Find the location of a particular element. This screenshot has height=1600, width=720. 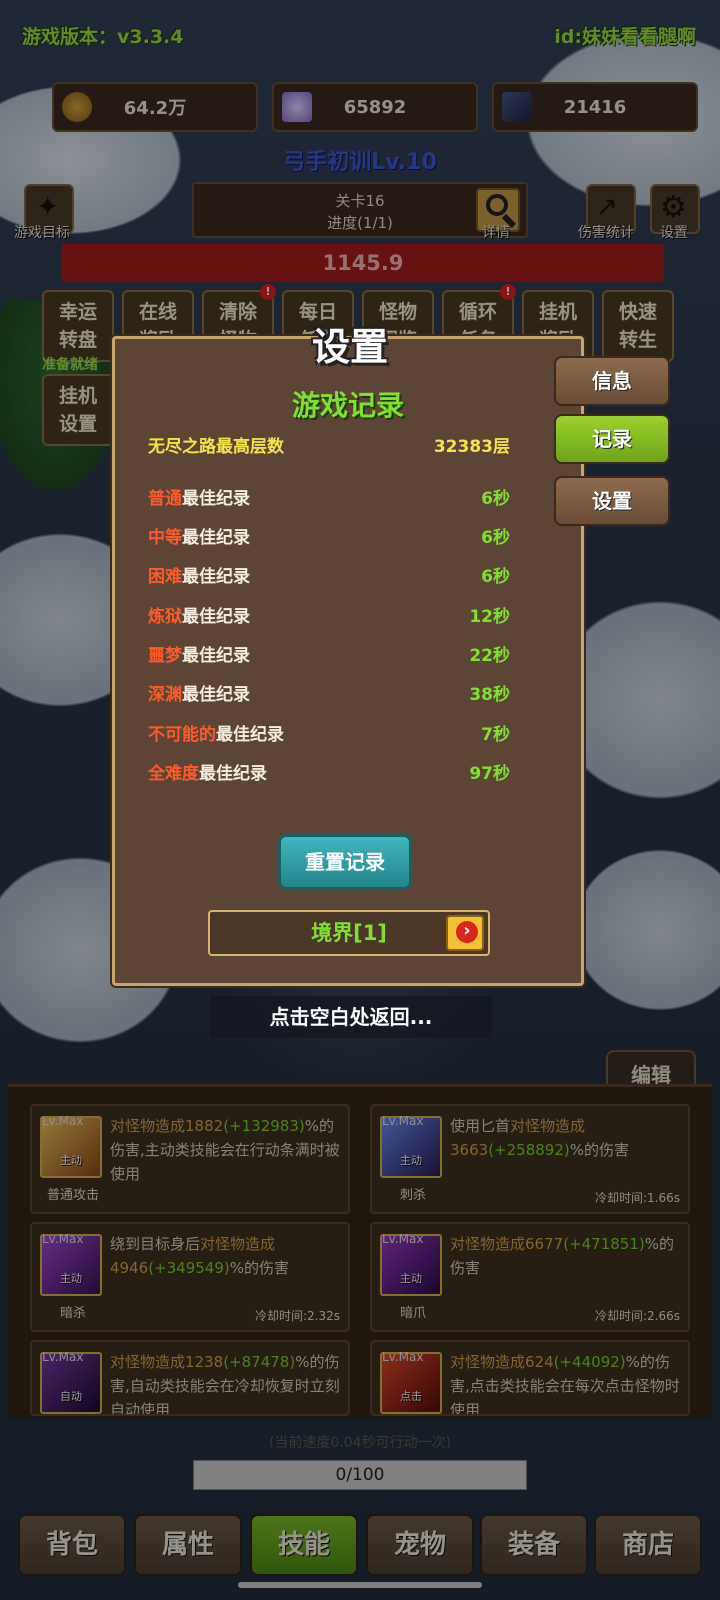

realm-button: 境界[1] is located at coordinates (349, 933).